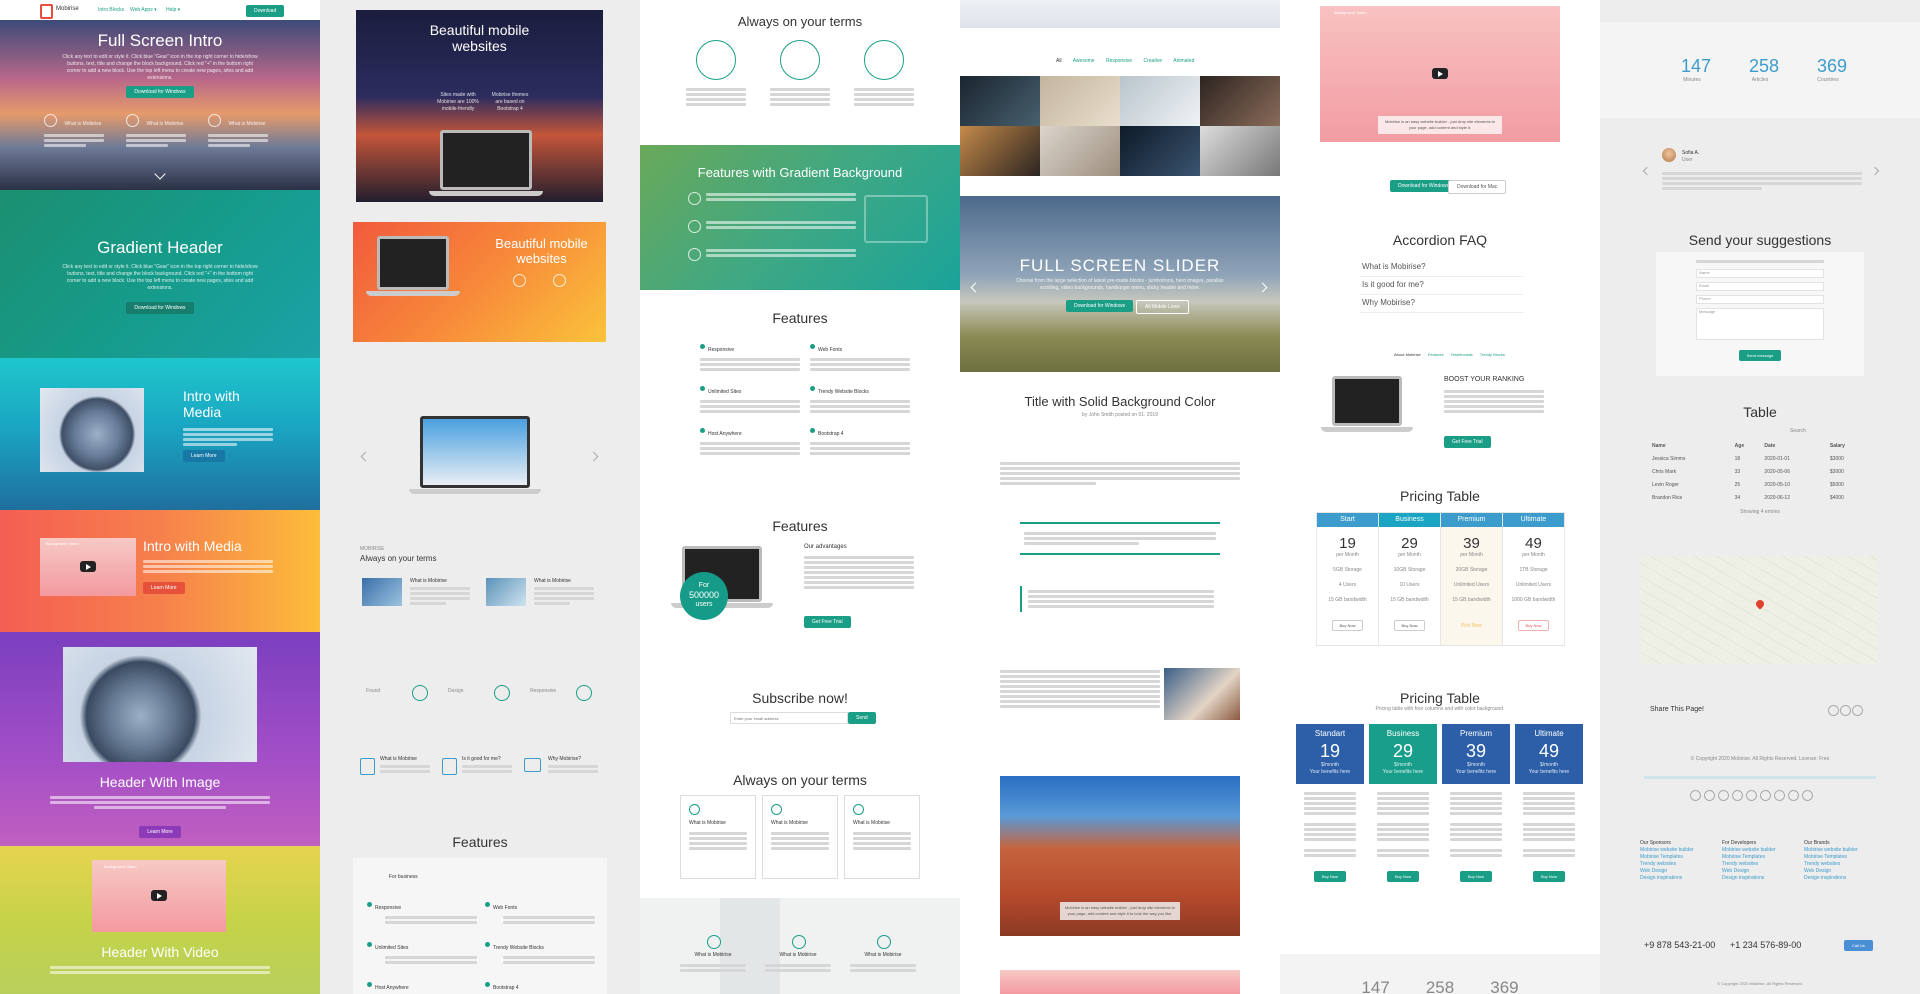 Image resolution: width=1920 pixels, height=994 pixels. I want to click on email-field: Email, so click(1760, 286).